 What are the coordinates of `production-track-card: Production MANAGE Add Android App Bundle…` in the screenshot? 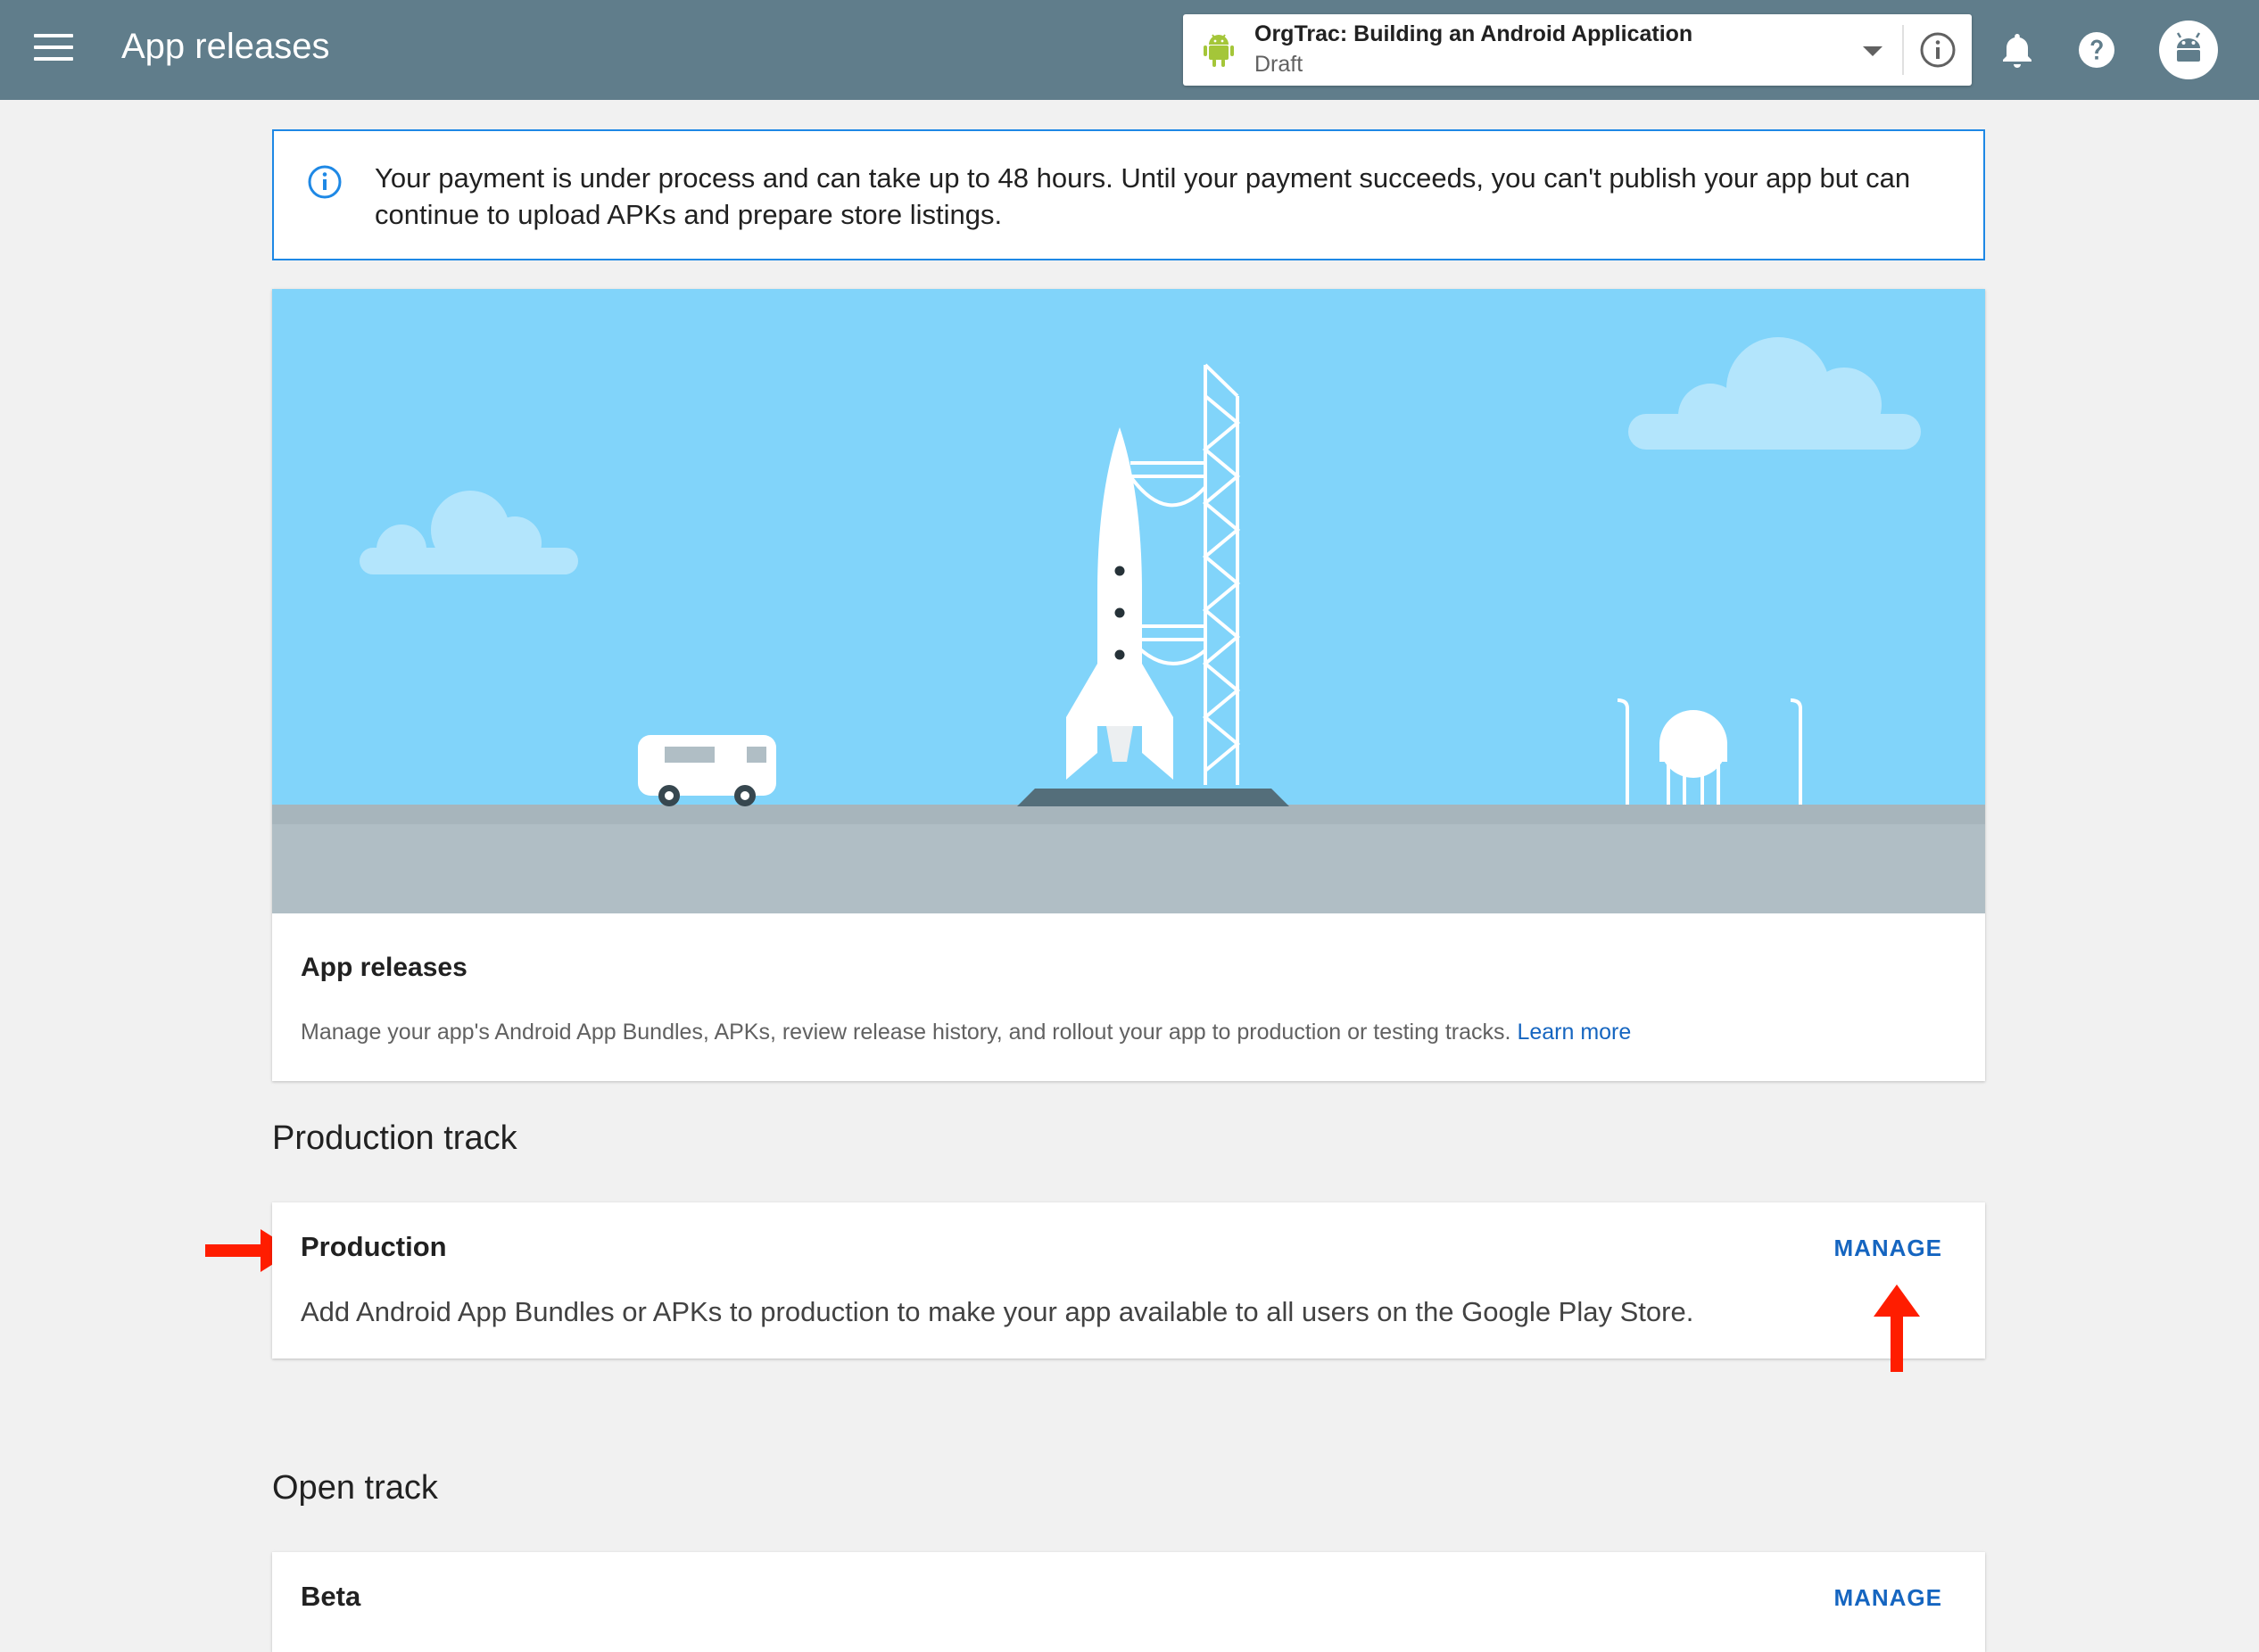 It's located at (1128, 1280).